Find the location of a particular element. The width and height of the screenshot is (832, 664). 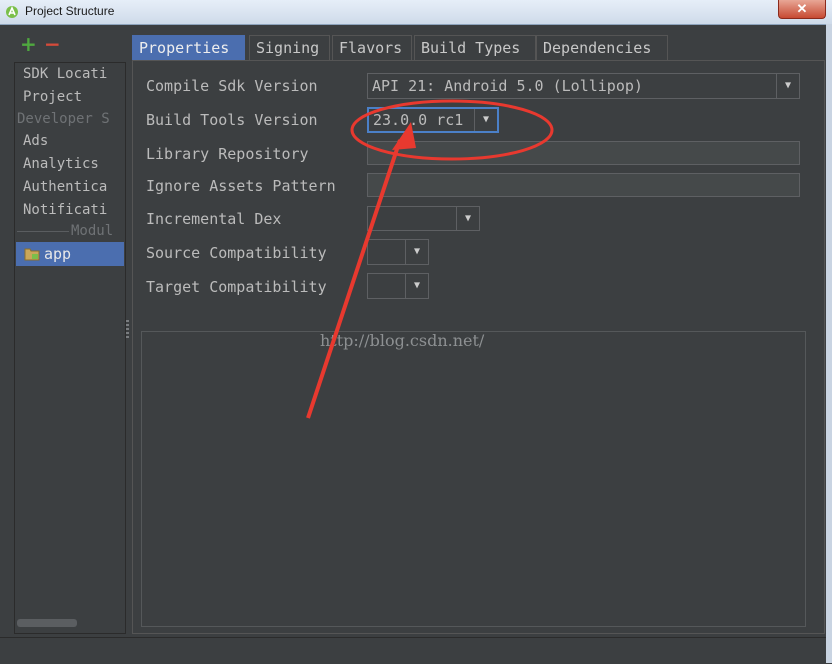

modules-divider is located at coordinates (43, 231).